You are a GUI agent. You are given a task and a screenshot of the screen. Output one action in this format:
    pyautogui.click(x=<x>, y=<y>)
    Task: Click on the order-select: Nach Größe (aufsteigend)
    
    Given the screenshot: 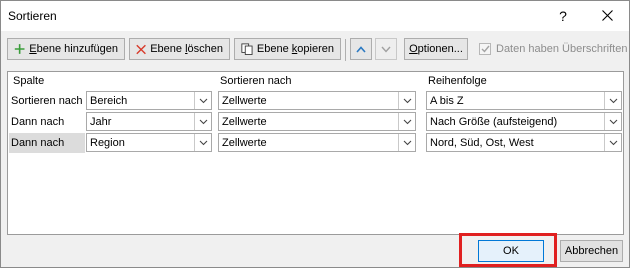 What is the action you would take?
    pyautogui.click(x=524, y=121)
    